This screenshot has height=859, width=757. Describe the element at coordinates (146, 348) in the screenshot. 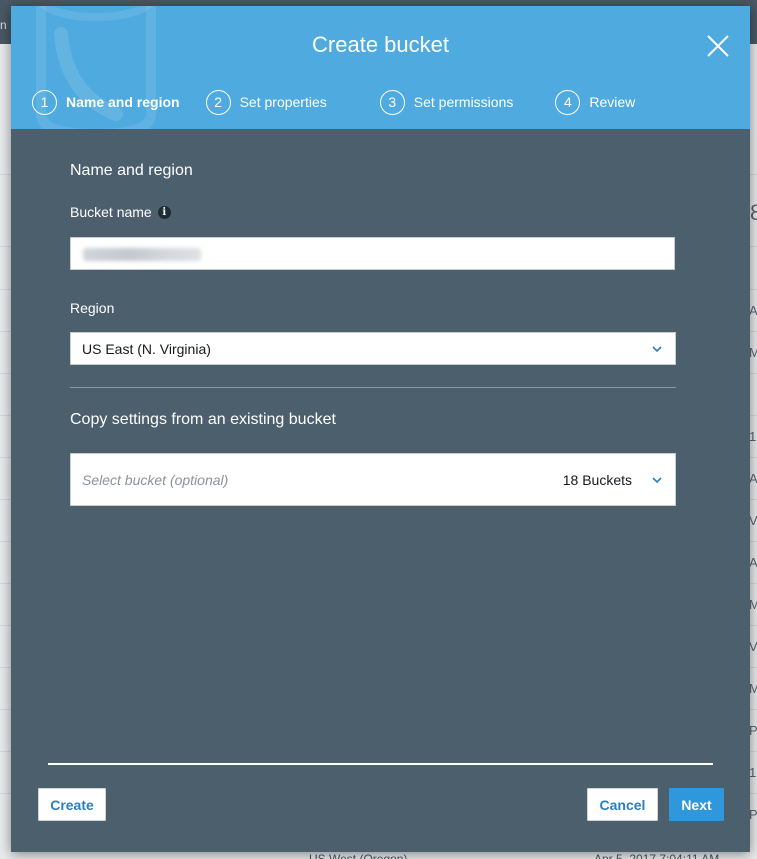

I see `region-select-value: US East (N. Virginia)` at that location.